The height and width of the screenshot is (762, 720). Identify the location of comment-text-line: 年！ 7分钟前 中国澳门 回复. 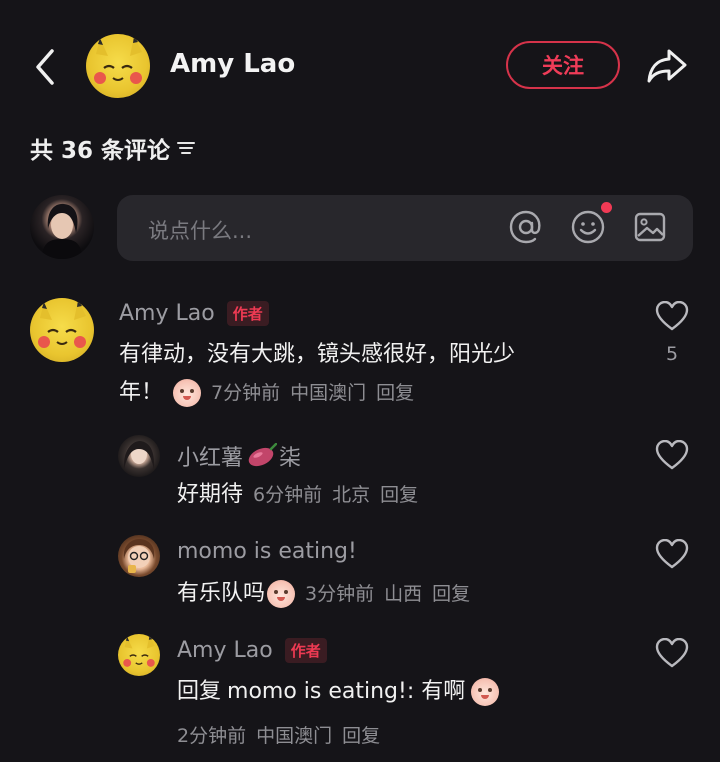
(369, 393).